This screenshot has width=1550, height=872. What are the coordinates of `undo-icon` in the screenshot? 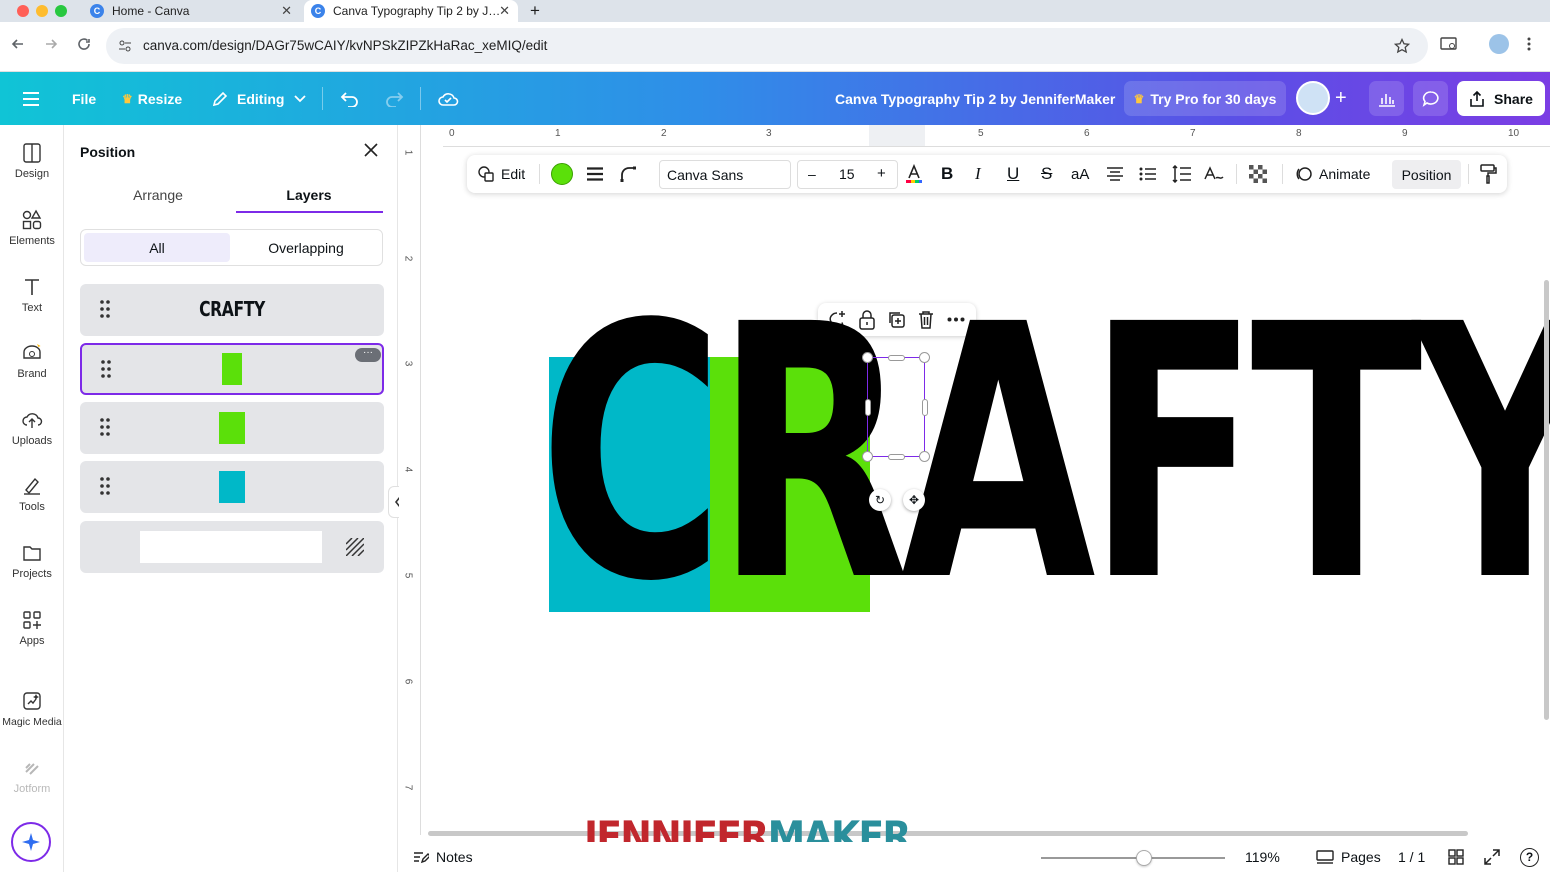 It's located at (350, 98).